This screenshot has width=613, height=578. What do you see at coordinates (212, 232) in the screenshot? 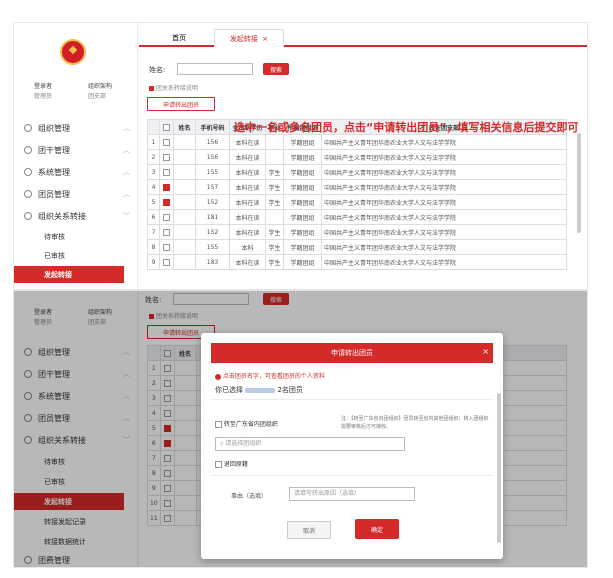
I see `row-phone: 152` at bounding box center [212, 232].